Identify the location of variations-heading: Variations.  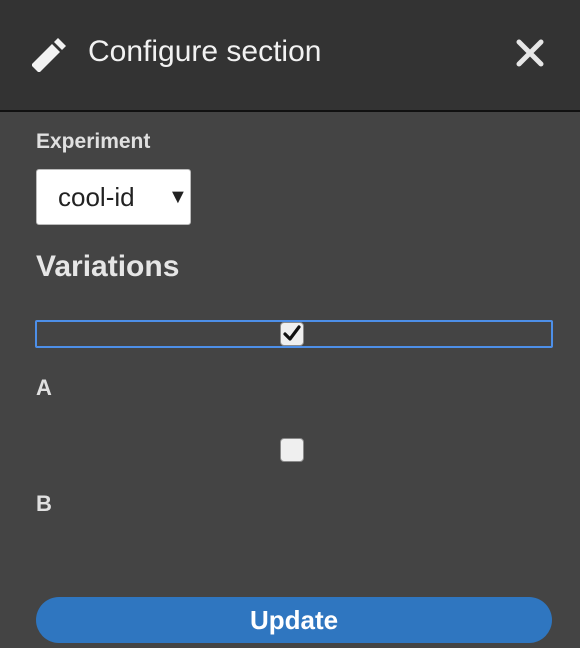
(108, 266).